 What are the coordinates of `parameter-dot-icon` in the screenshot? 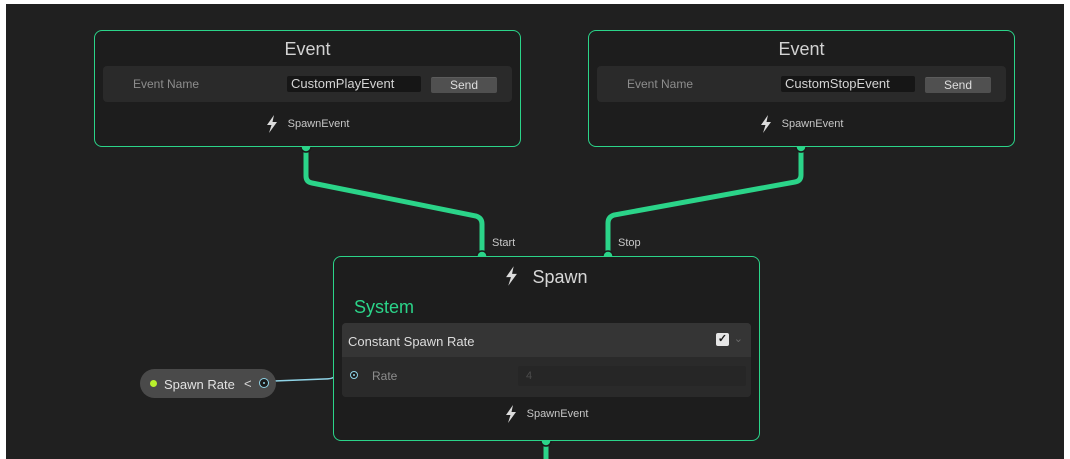 It's located at (153, 383).